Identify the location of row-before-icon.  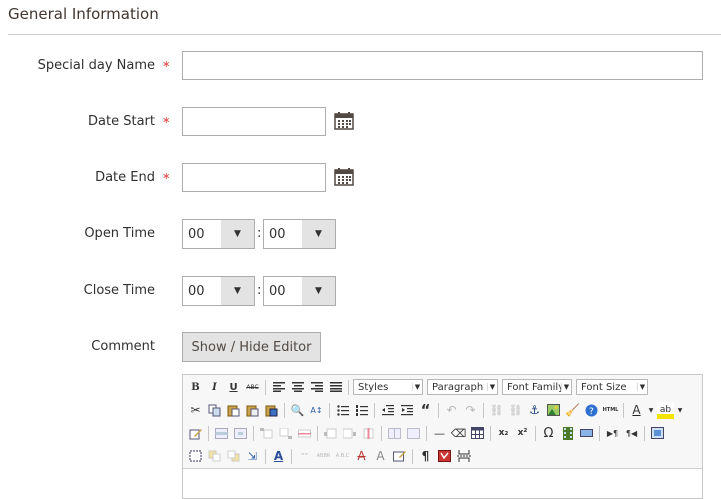
(266, 433).